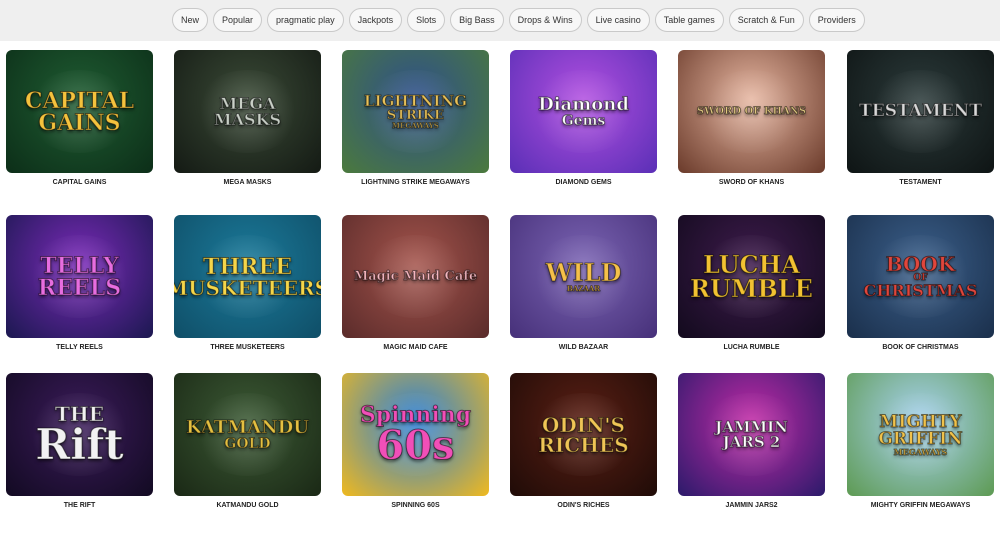 This screenshot has height=533, width=1000. I want to click on game-logo: THREE MUSKETEERS, so click(247, 276).